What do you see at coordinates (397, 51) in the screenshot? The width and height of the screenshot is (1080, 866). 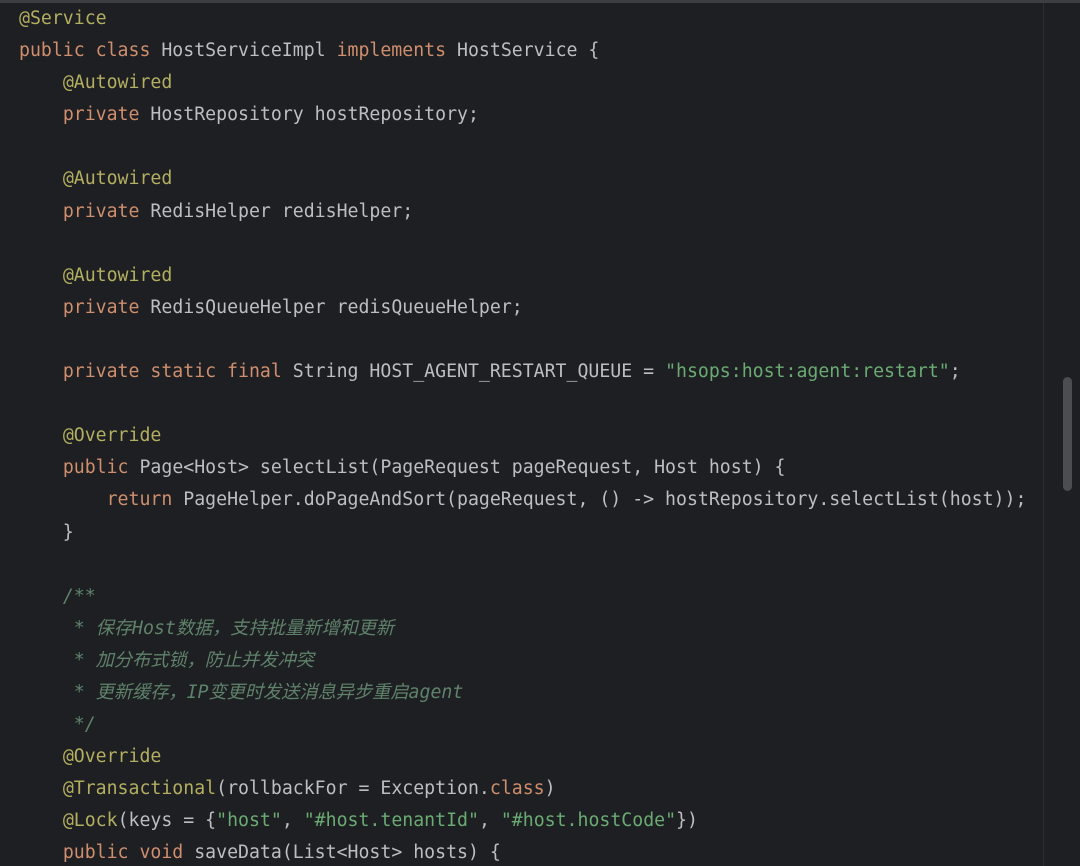 I see `keyword-token: implements` at bounding box center [397, 51].